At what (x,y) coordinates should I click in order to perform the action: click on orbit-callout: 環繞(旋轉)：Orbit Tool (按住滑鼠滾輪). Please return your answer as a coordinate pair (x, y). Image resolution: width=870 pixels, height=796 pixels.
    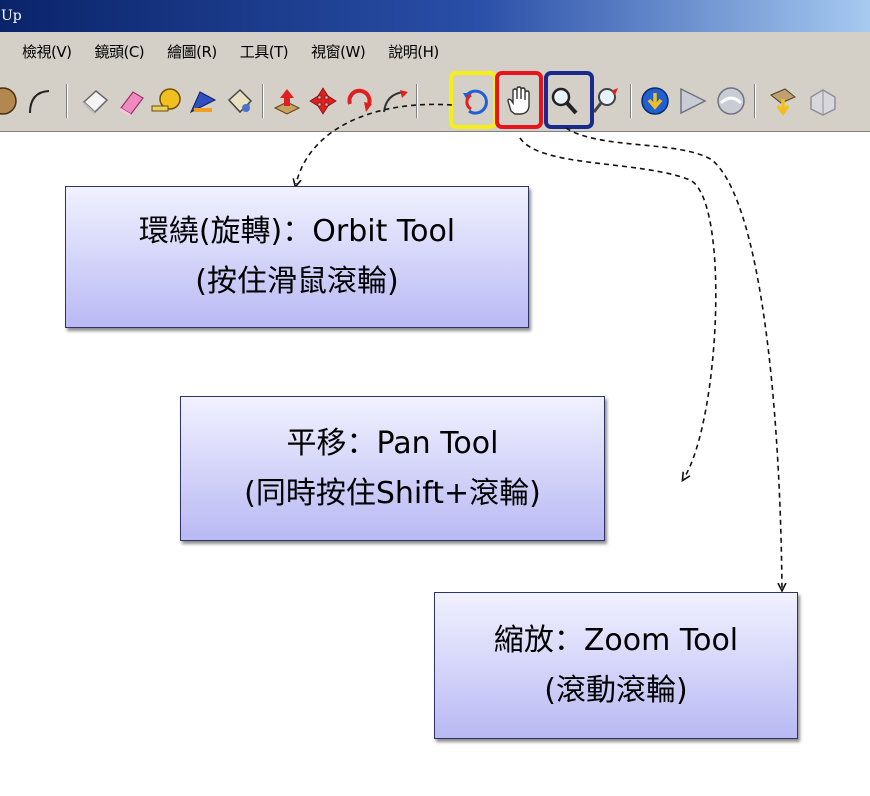
    Looking at the image, I should click on (297, 257).